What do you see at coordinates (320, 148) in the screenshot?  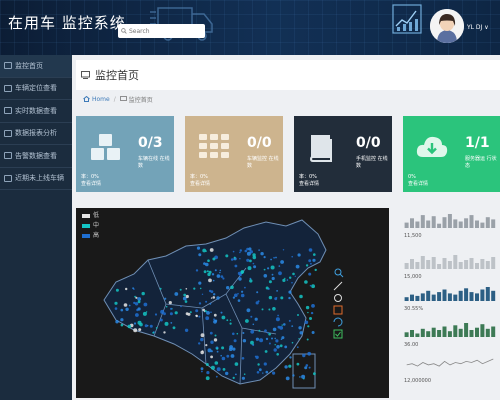 I see `book-icon` at bounding box center [320, 148].